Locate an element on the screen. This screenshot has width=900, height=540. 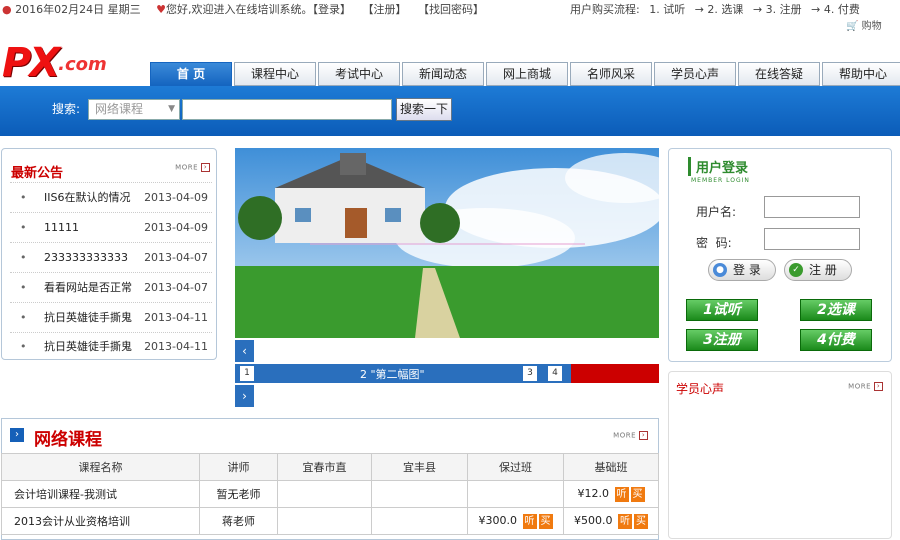
register-button: ✓ 注 册 is located at coordinates (818, 270).